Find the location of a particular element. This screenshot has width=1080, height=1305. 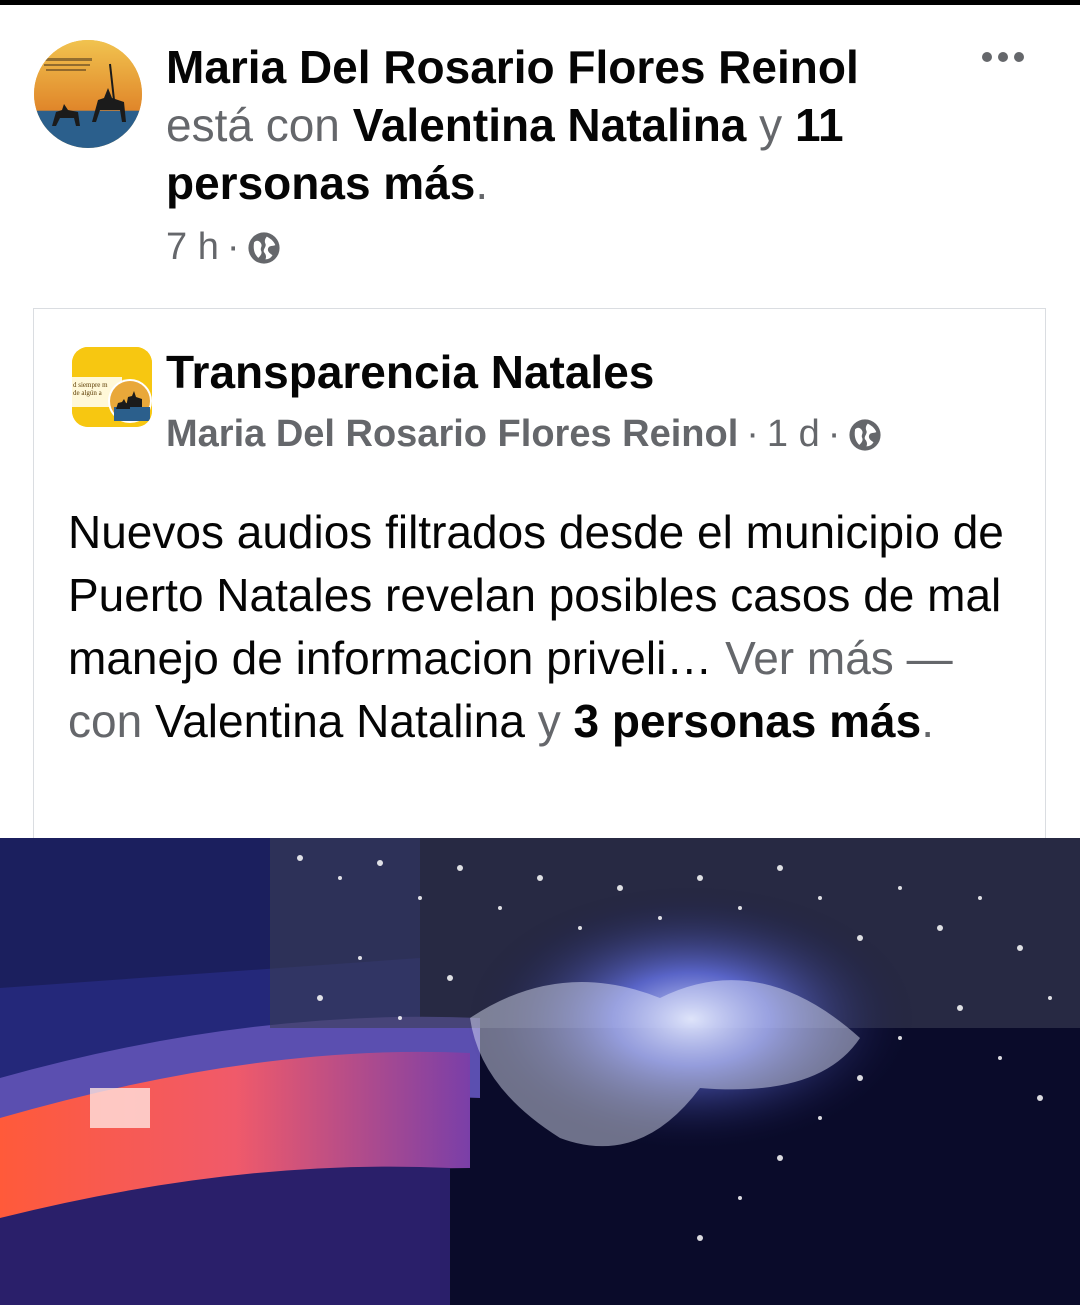

post-meta: 7 h · is located at coordinates (223, 247).